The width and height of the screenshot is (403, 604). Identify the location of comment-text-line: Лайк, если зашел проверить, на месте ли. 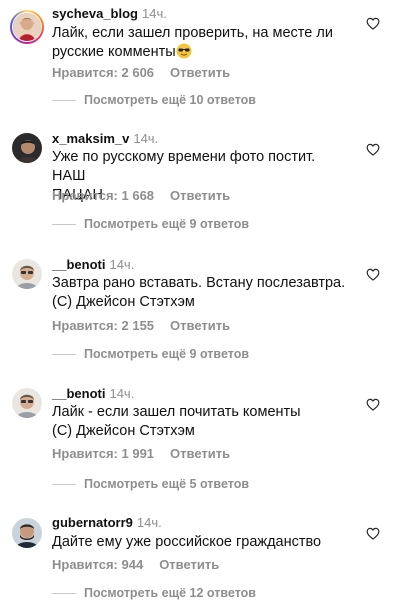
(192, 33).